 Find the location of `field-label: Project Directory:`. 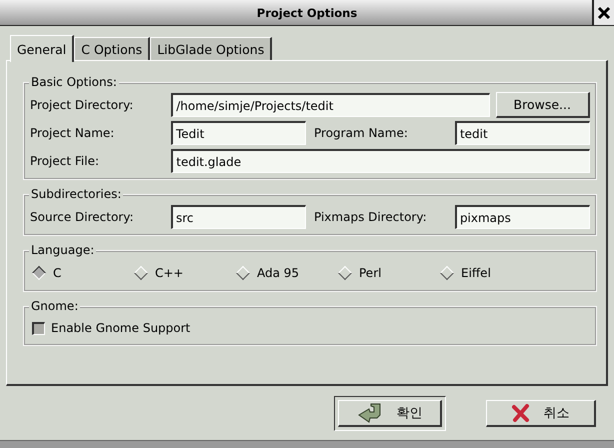

field-label: Project Directory: is located at coordinates (82, 105).